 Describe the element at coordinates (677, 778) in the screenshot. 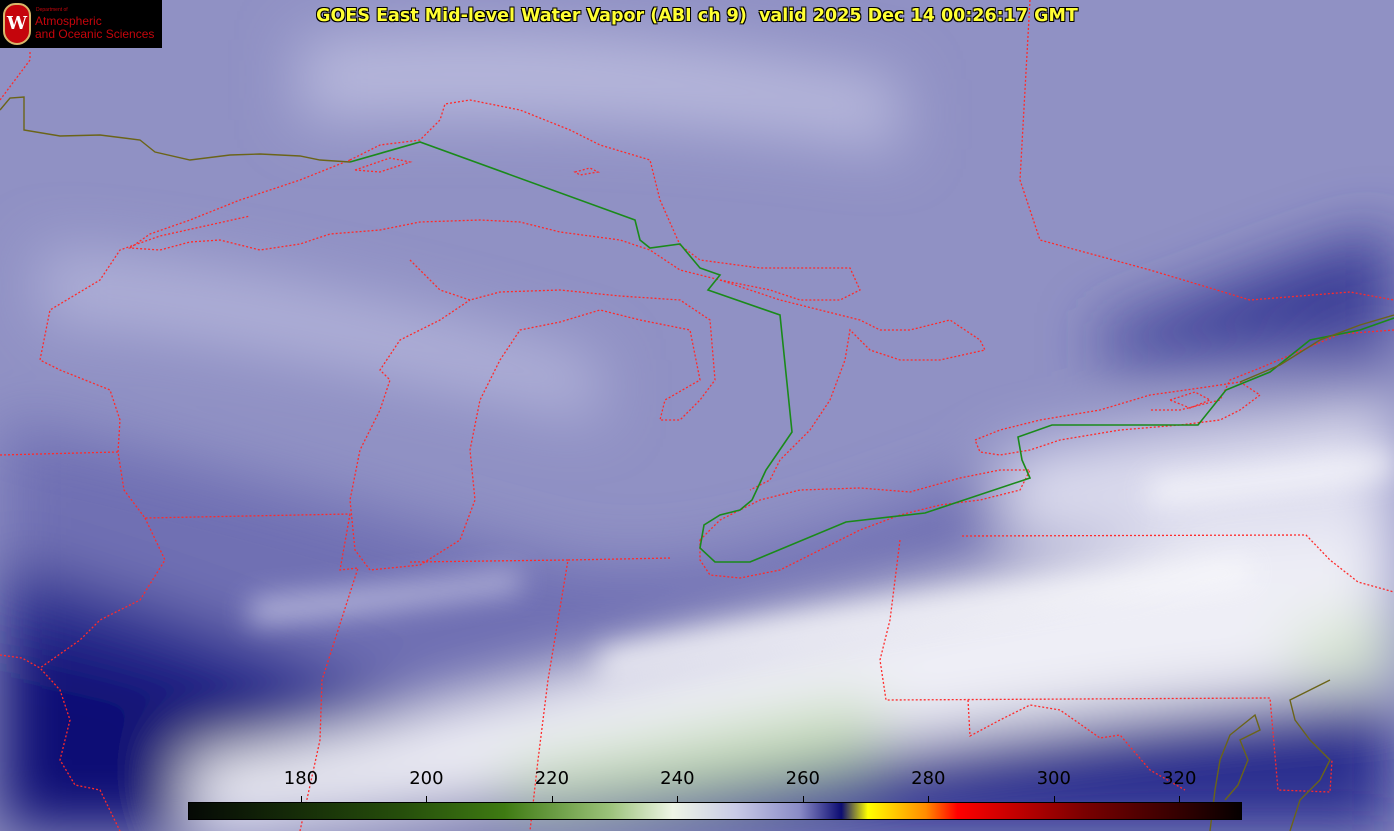

I see `colorbar-tick-label: 240` at that location.